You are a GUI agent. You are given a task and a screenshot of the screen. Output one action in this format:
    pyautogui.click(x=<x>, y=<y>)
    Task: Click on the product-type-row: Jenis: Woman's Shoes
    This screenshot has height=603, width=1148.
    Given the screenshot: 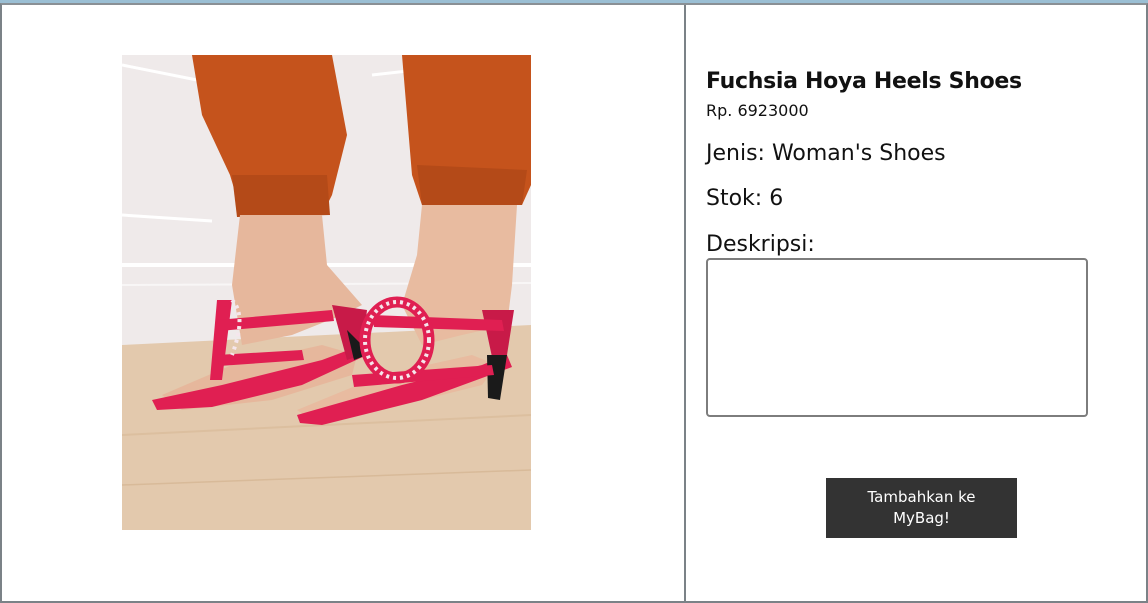 What is the action you would take?
    pyautogui.click(x=826, y=153)
    